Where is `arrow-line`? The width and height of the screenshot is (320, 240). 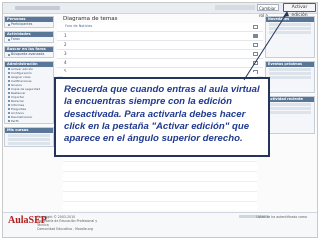 arrow-line is located at coordinates (265, 46).